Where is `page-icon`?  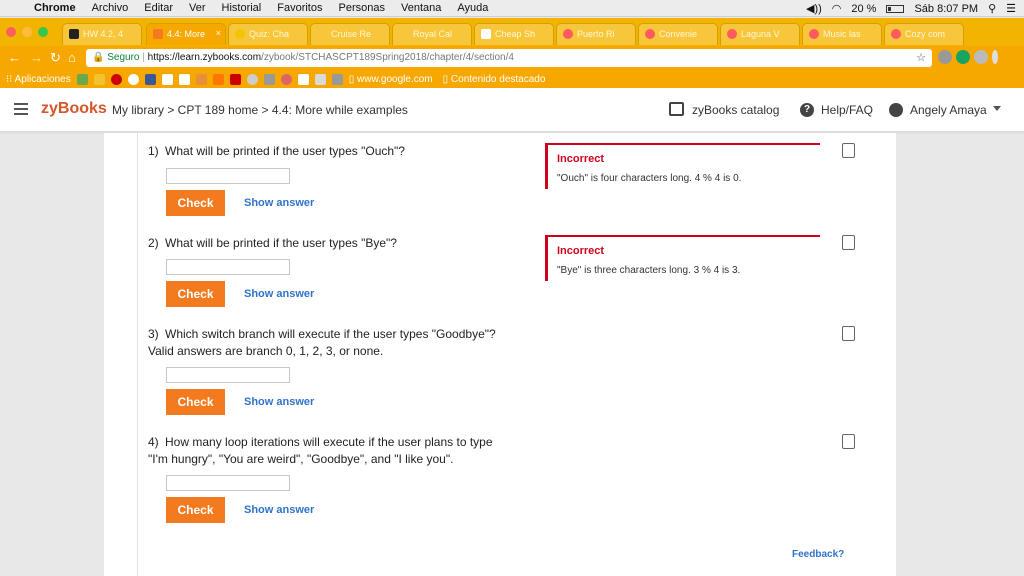 page-icon is located at coordinates (303, 79).